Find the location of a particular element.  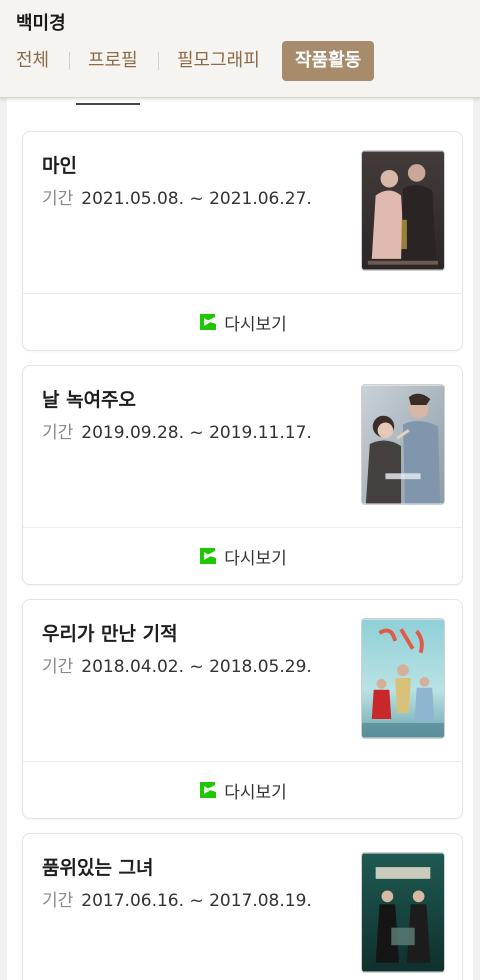

tab-profile: 프로필 is located at coordinates (113, 61).